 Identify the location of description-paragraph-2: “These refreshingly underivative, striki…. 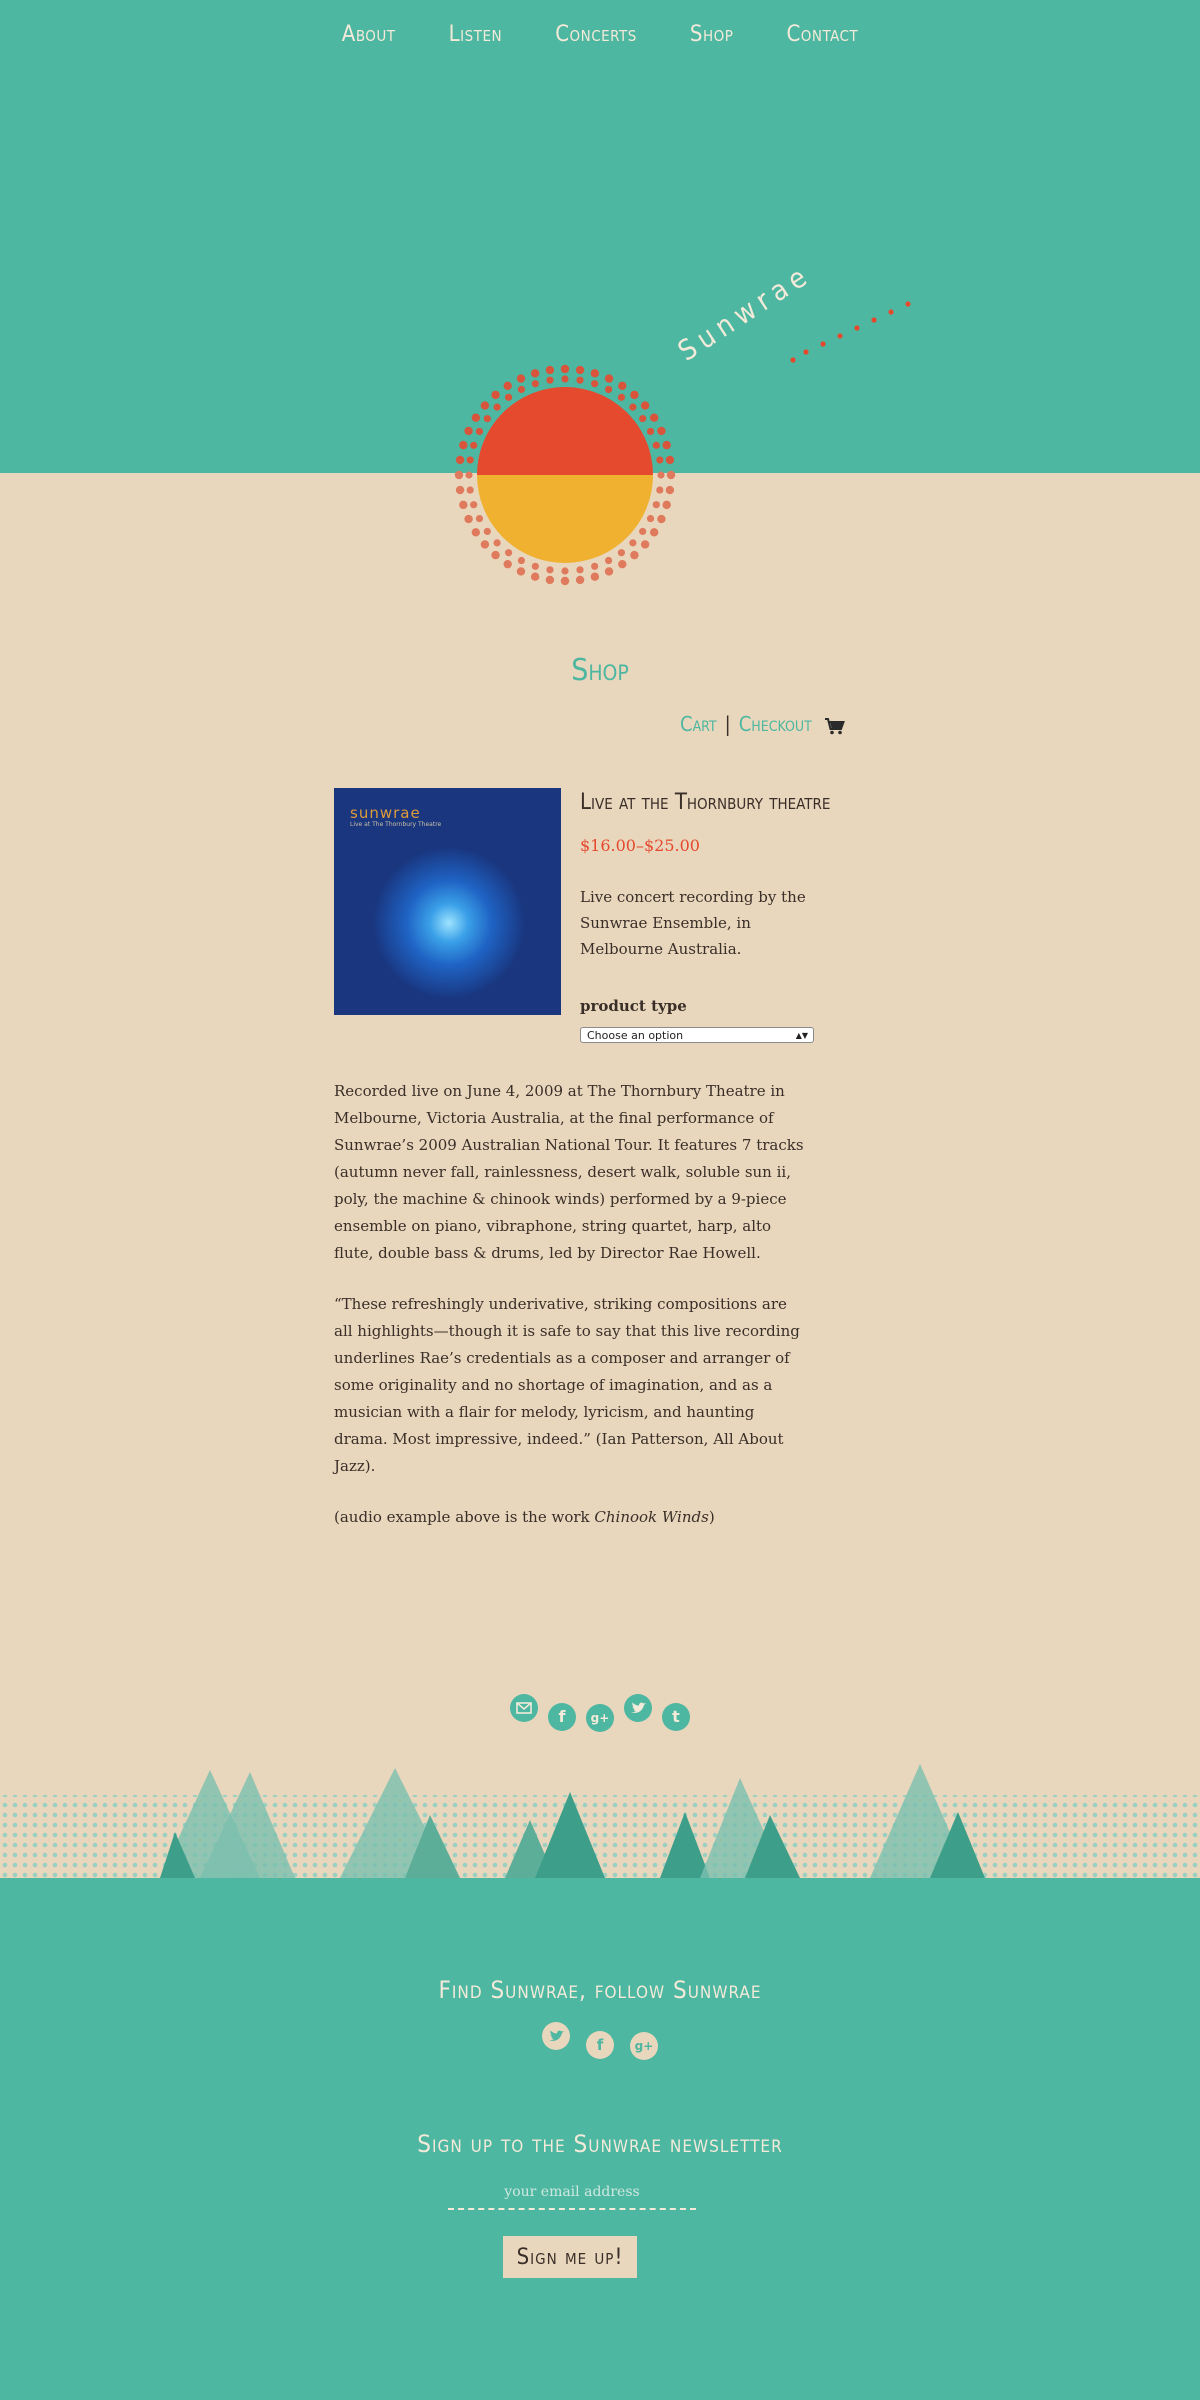
(567, 1385).